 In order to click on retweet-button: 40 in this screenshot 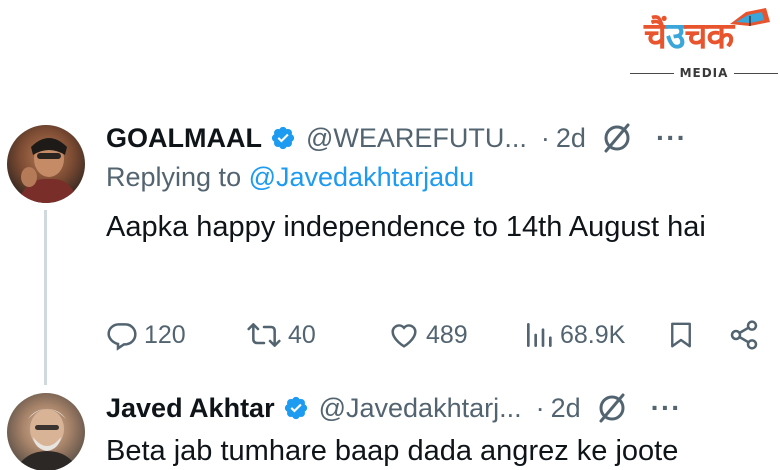, I will do `click(281, 335)`.